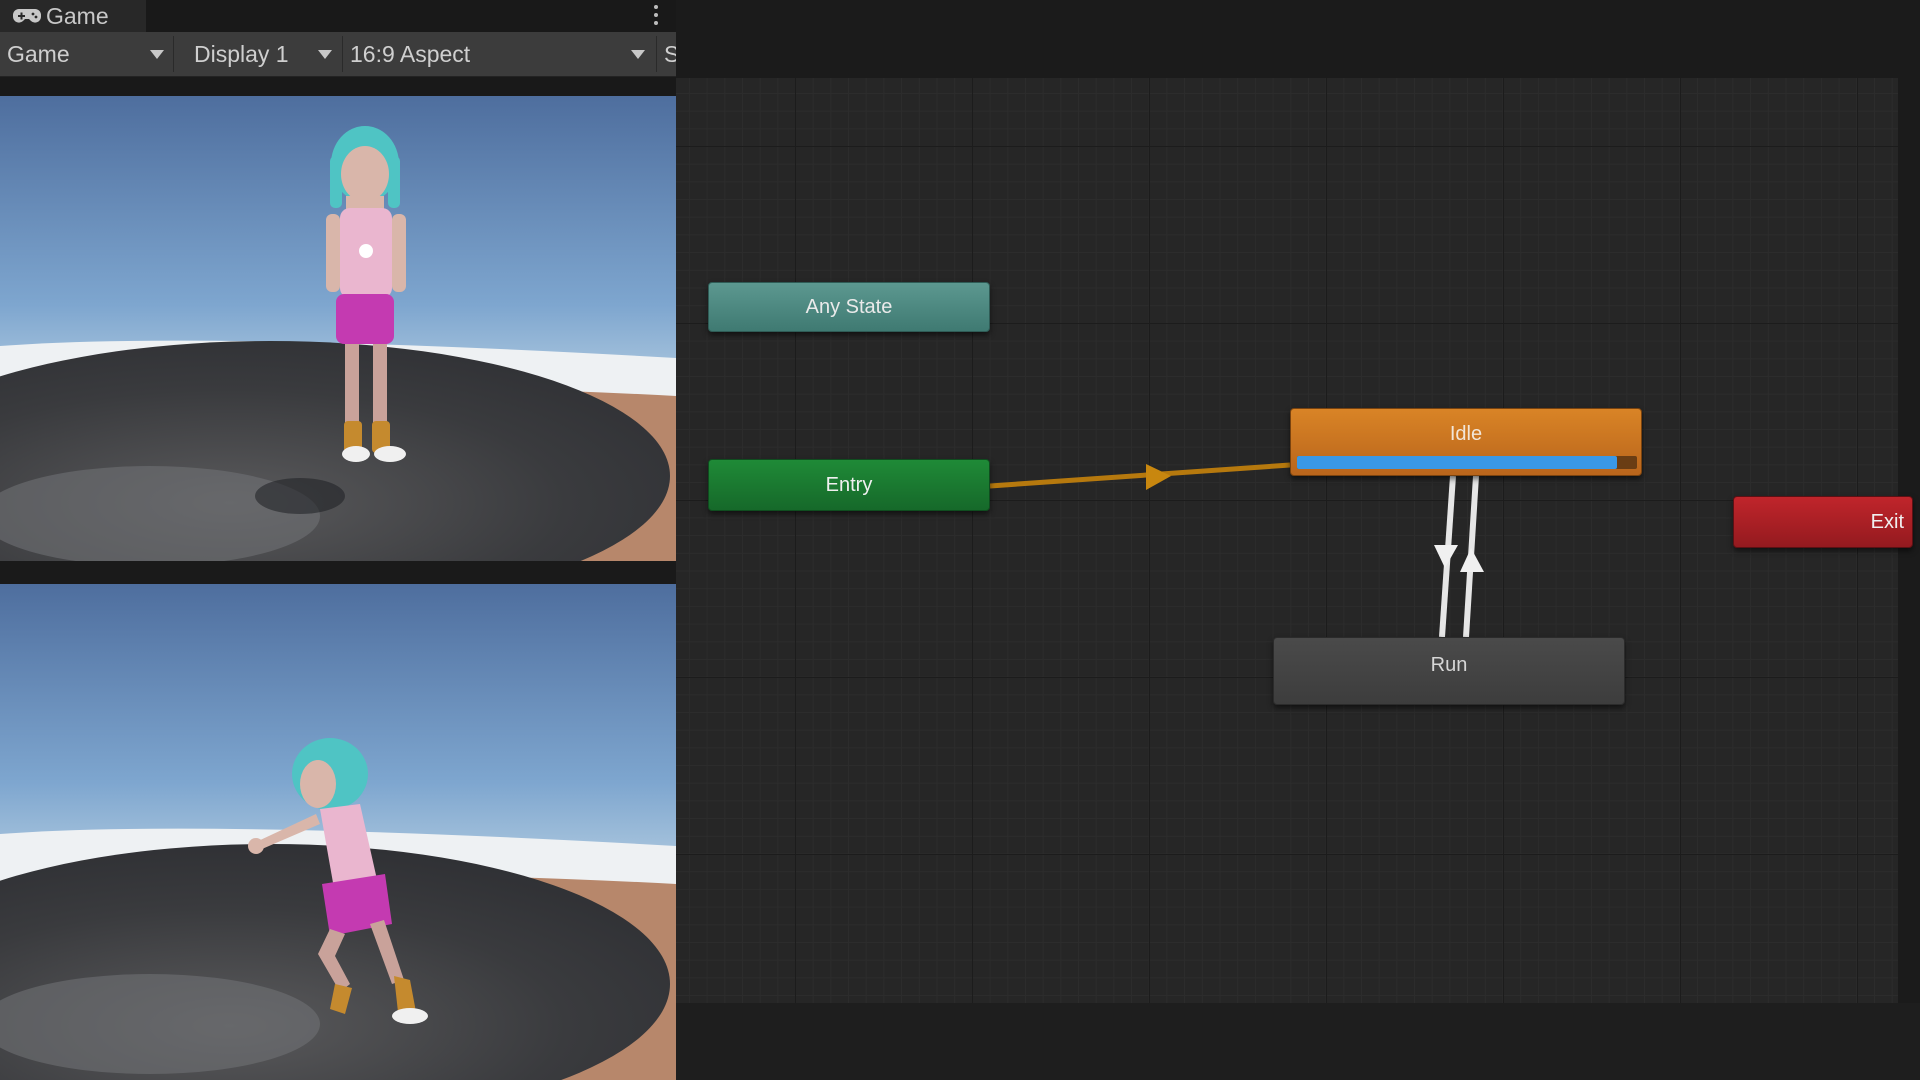 This screenshot has width=1920, height=1080. I want to click on gamepad-icon, so click(27, 16).